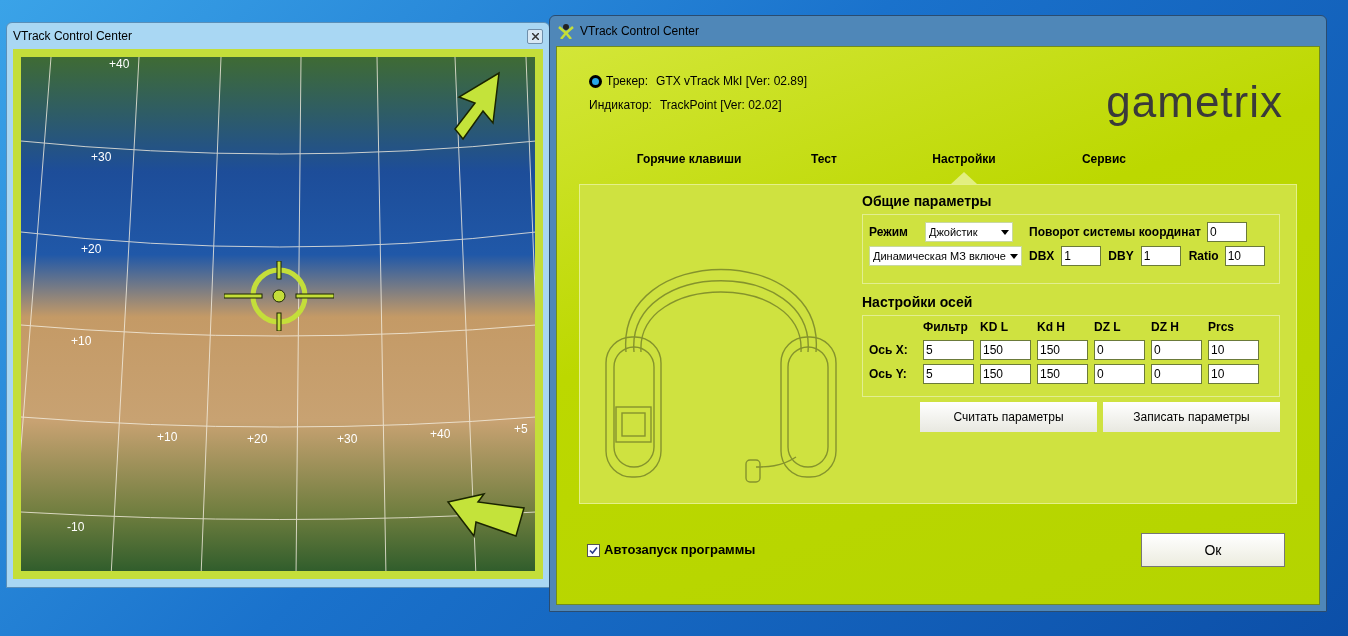  I want to click on autostart-label: Автозапуск программы, so click(680, 550).